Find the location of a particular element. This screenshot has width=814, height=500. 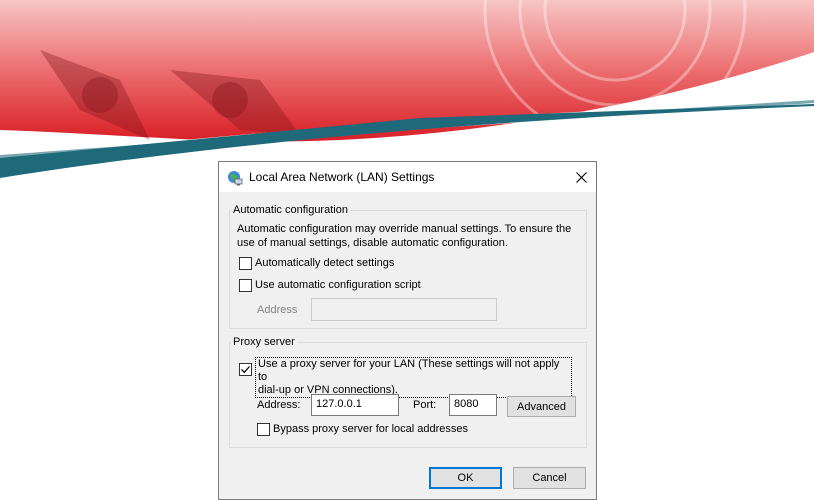

network-globe-icon is located at coordinates (235, 178).